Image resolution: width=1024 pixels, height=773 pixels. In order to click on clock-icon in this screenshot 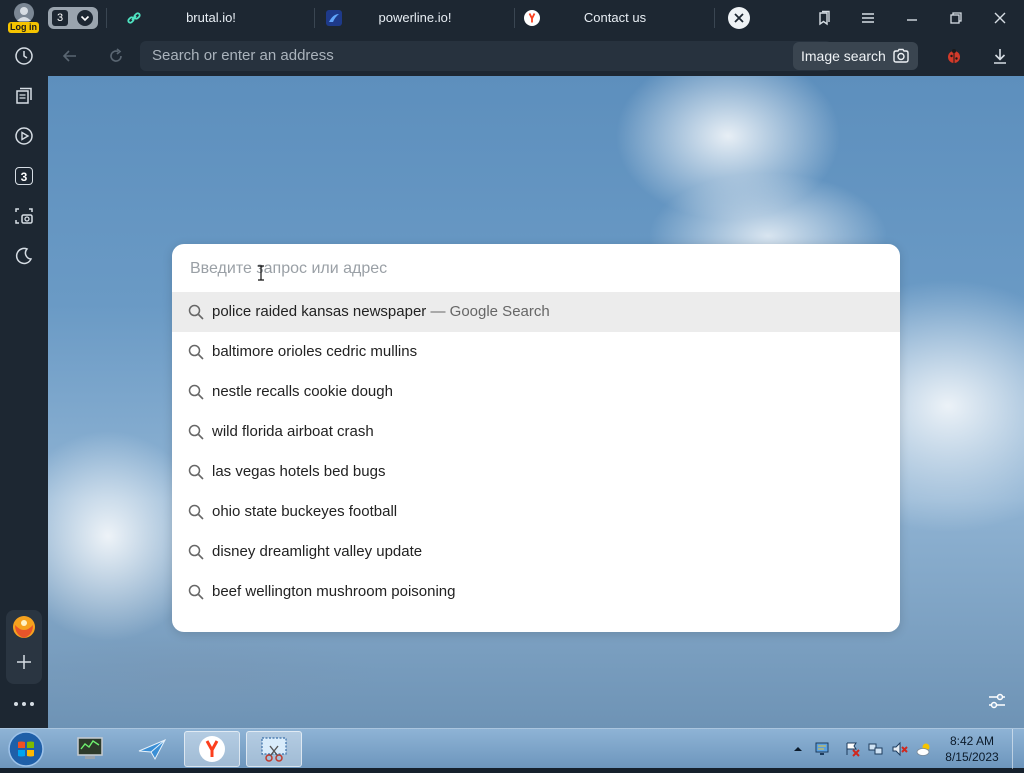, I will do `click(24, 56)`.